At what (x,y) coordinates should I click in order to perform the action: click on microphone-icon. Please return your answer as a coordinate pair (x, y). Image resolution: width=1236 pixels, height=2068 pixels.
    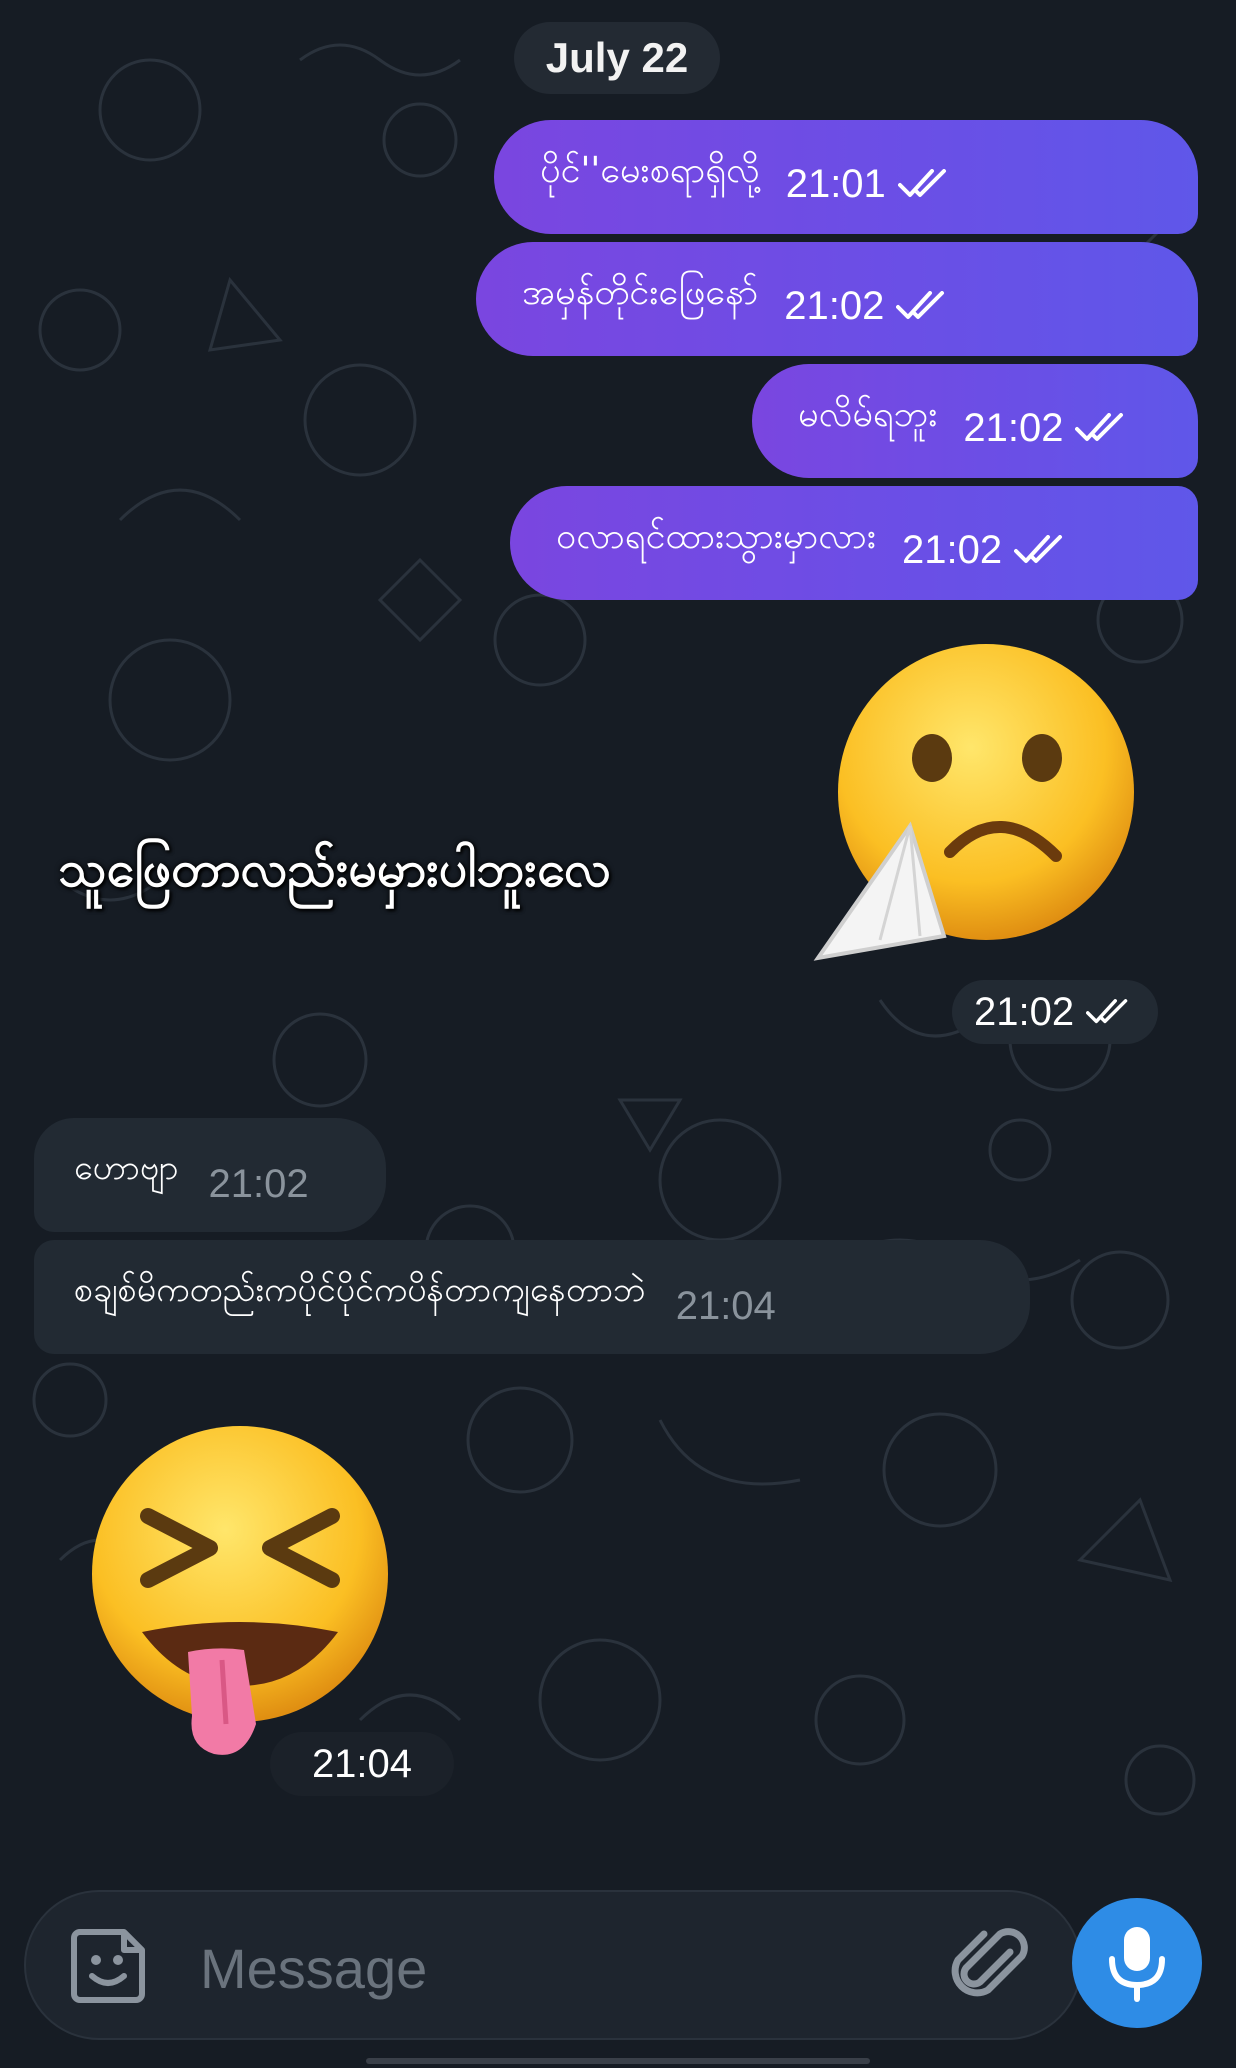
    Looking at the image, I should click on (1137, 1964).